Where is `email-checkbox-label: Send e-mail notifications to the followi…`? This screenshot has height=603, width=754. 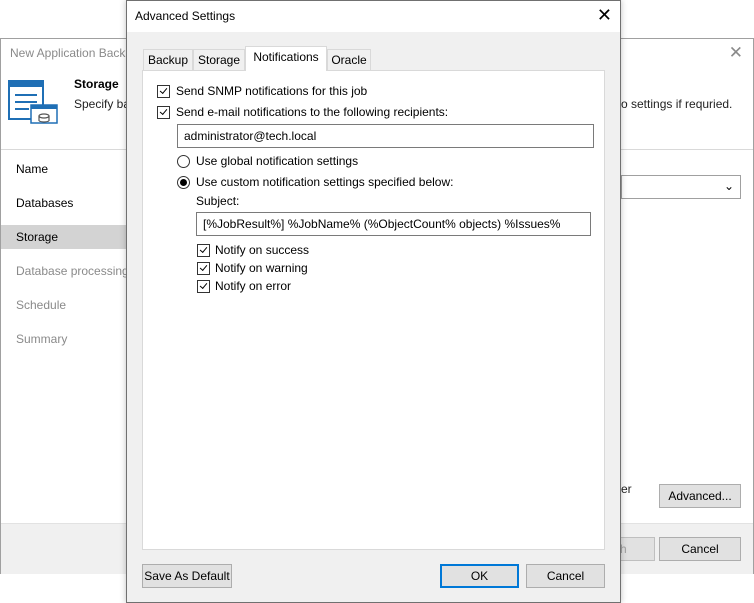 email-checkbox-label: Send e-mail notifications to the followi… is located at coordinates (312, 112).